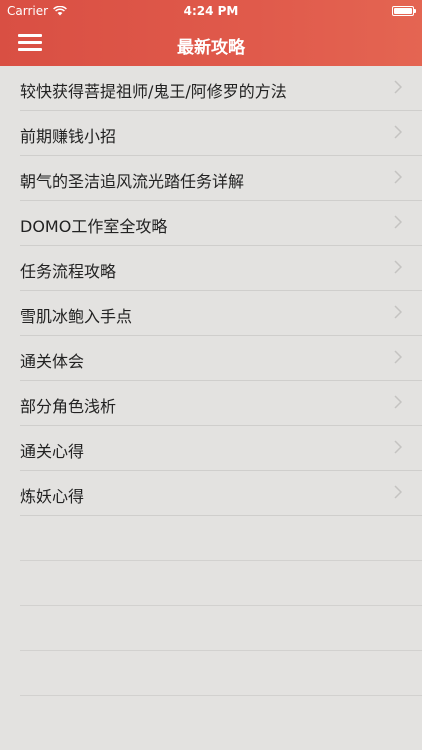 The width and height of the screenshot is (422, 750). Describe the element at coordinates (221, 403) in the screenshot. I see `list-item: 部分角色浅析` at that location.